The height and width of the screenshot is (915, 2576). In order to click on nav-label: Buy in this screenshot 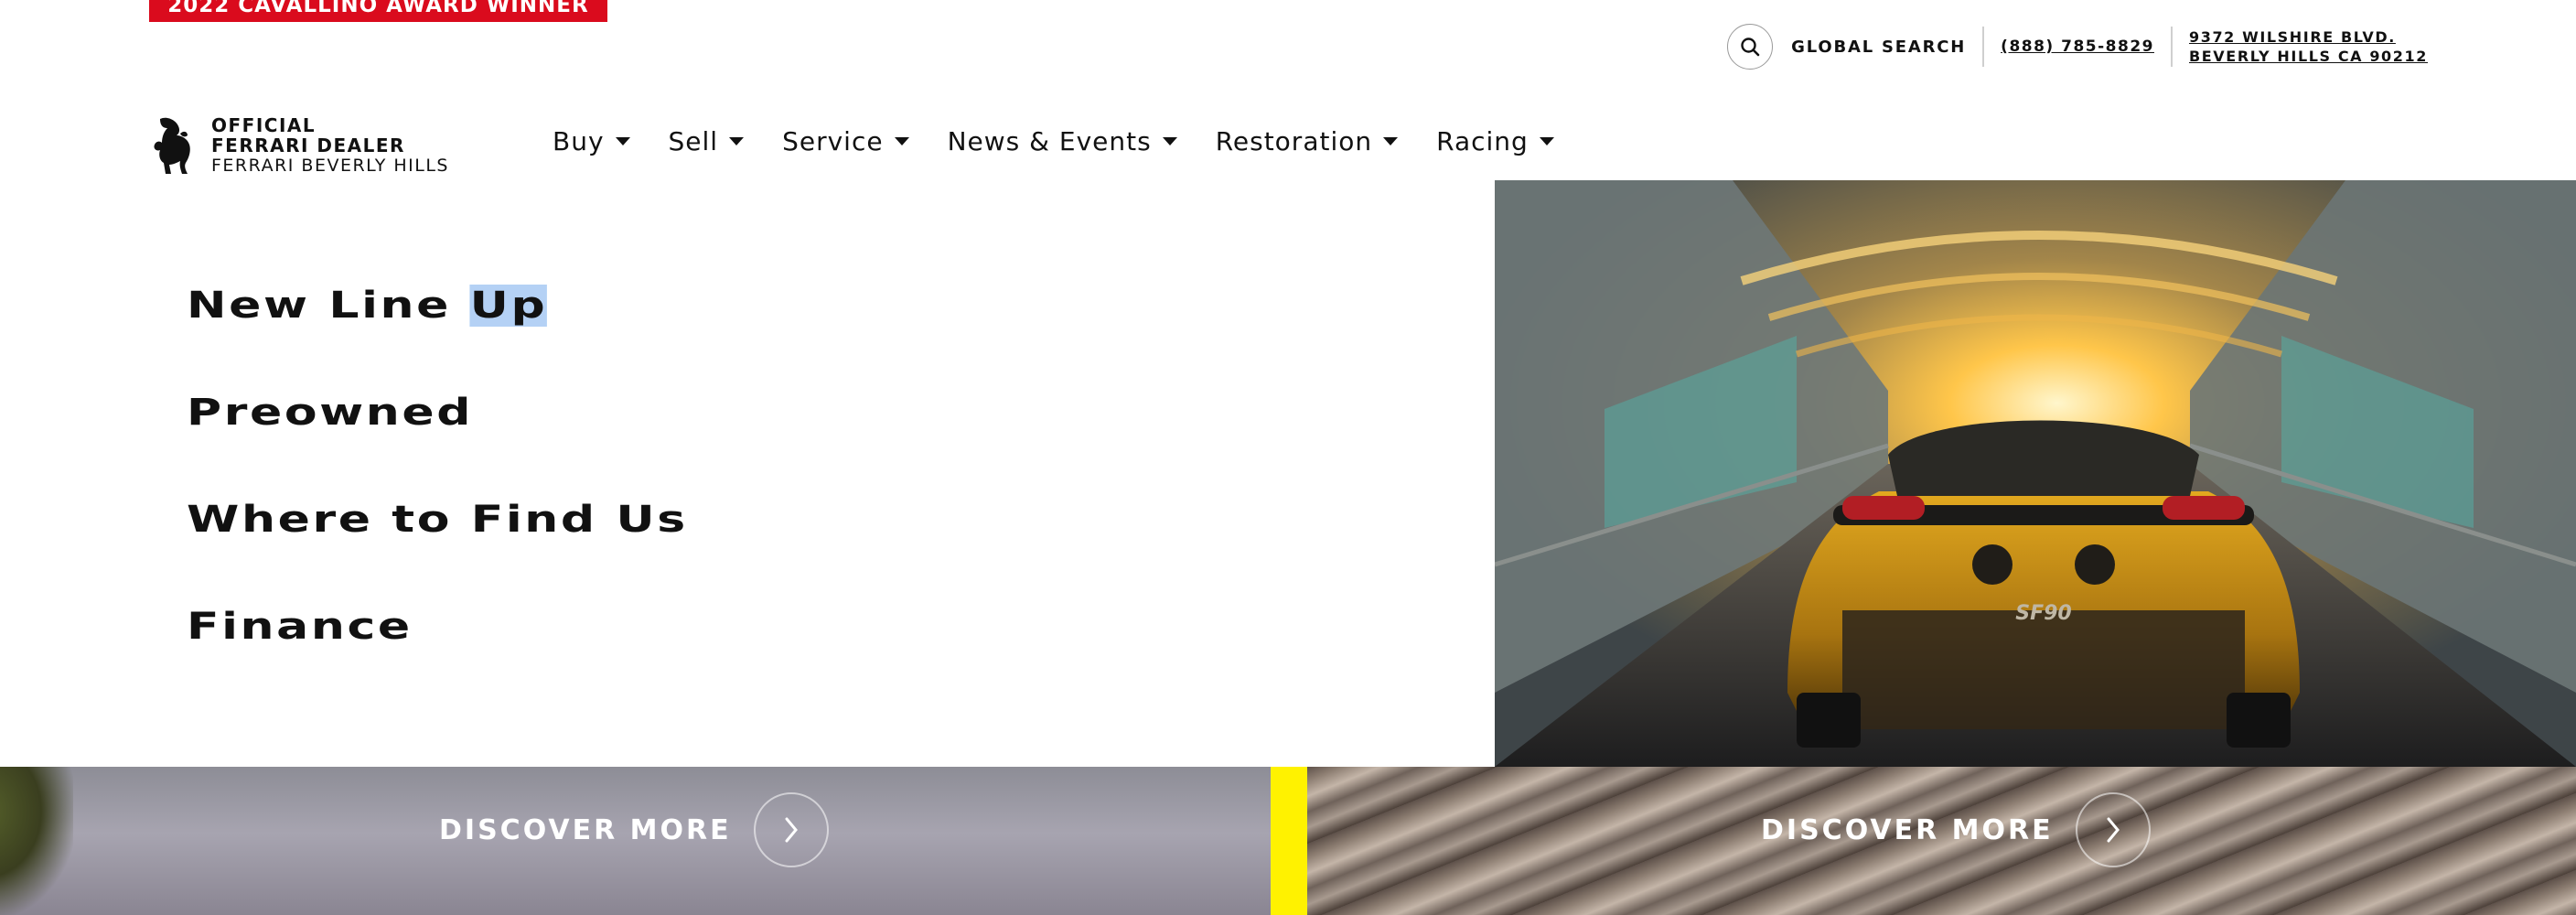, I will do `click(579, 141)`.